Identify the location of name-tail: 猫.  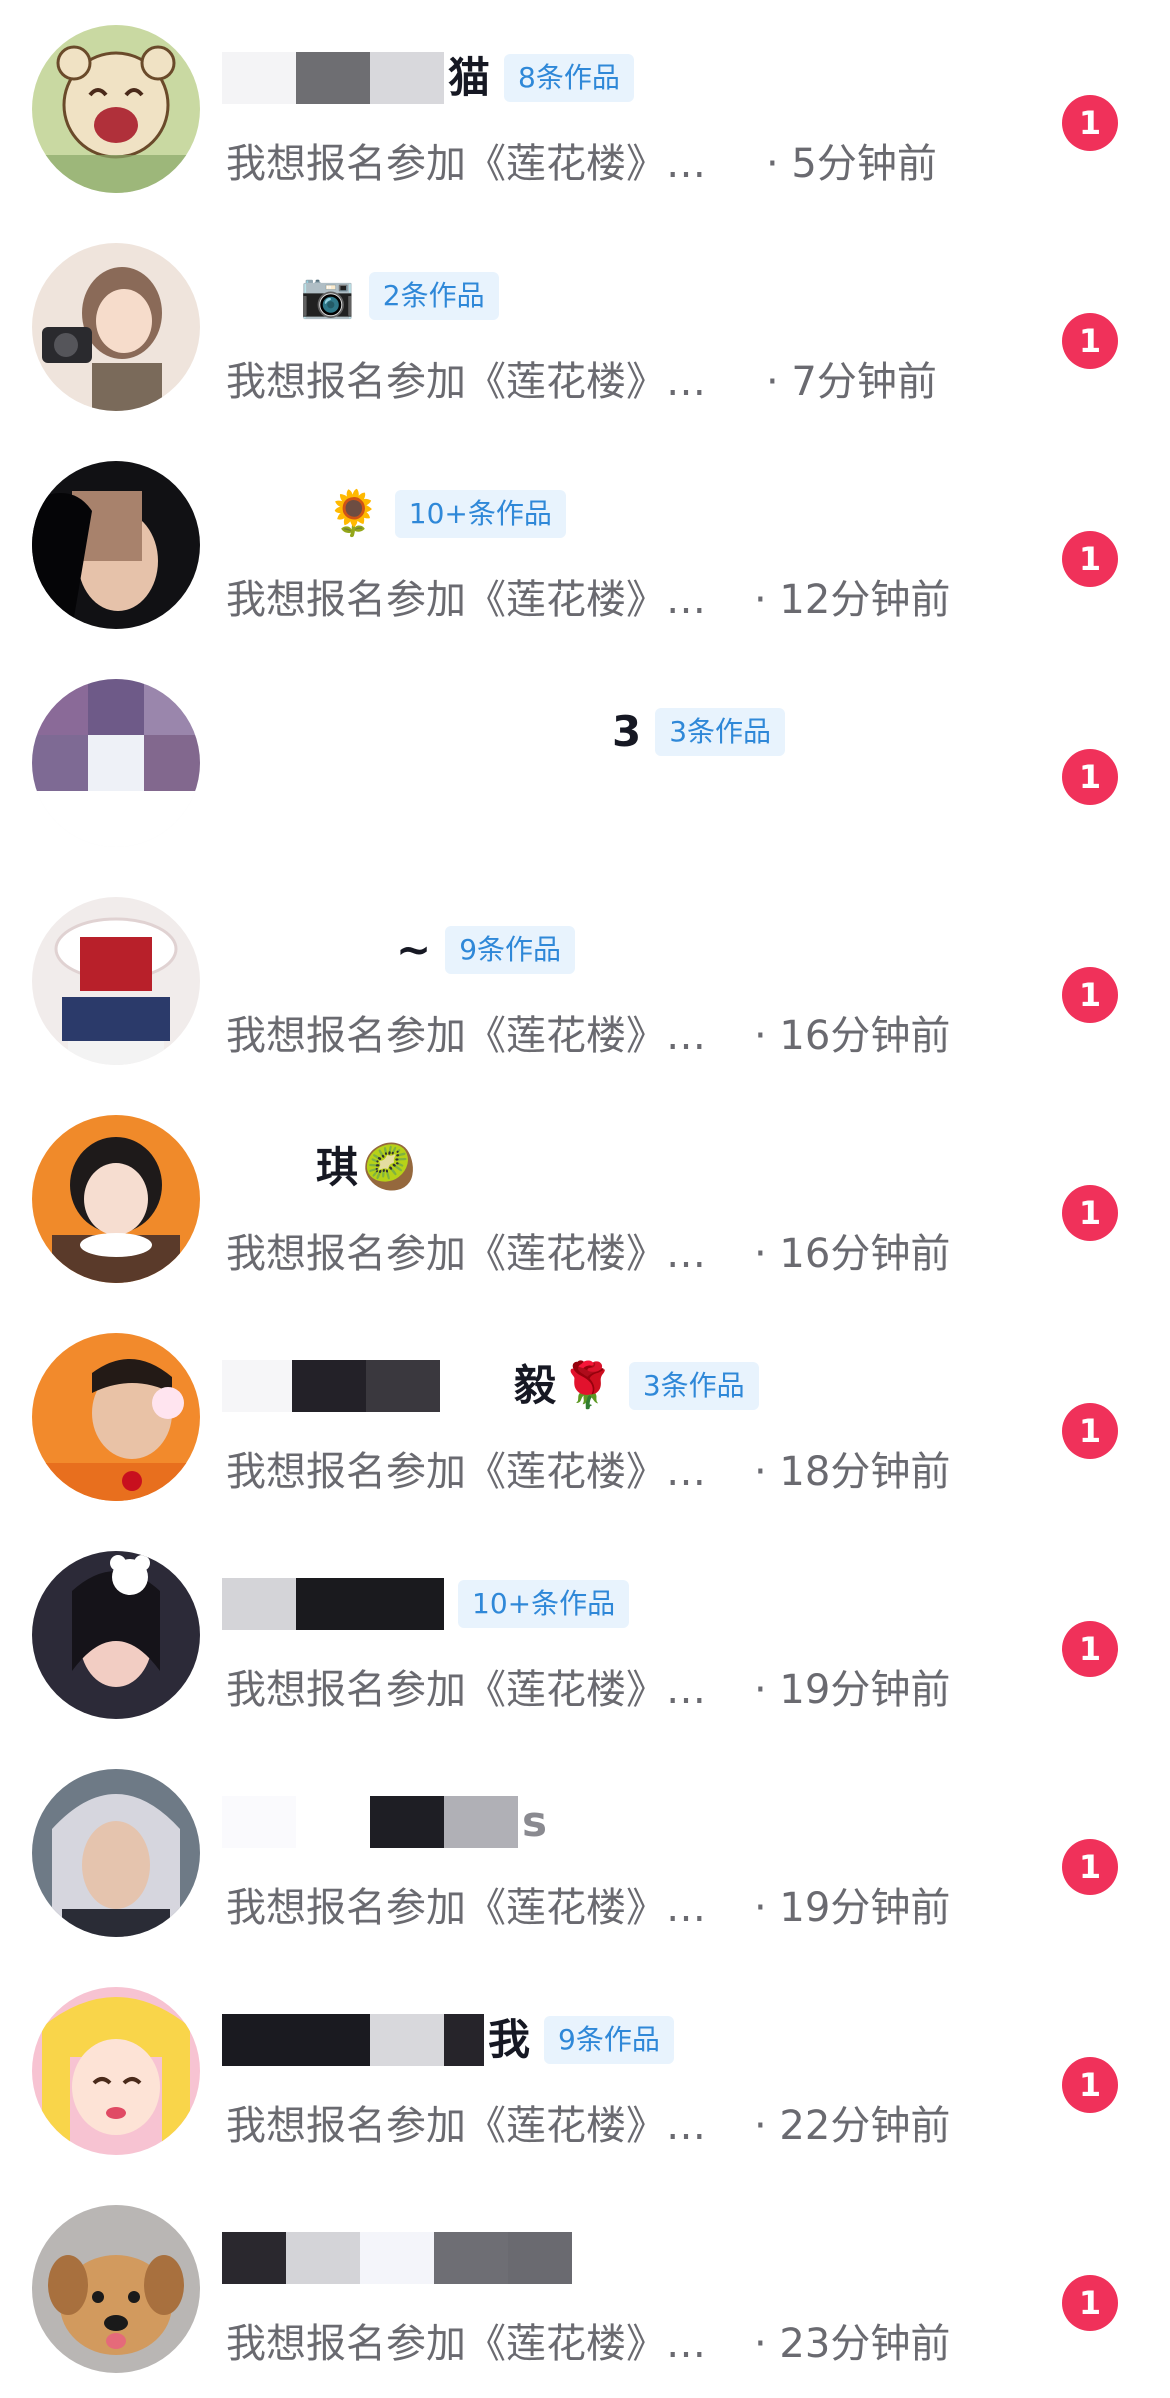
(469, 77).